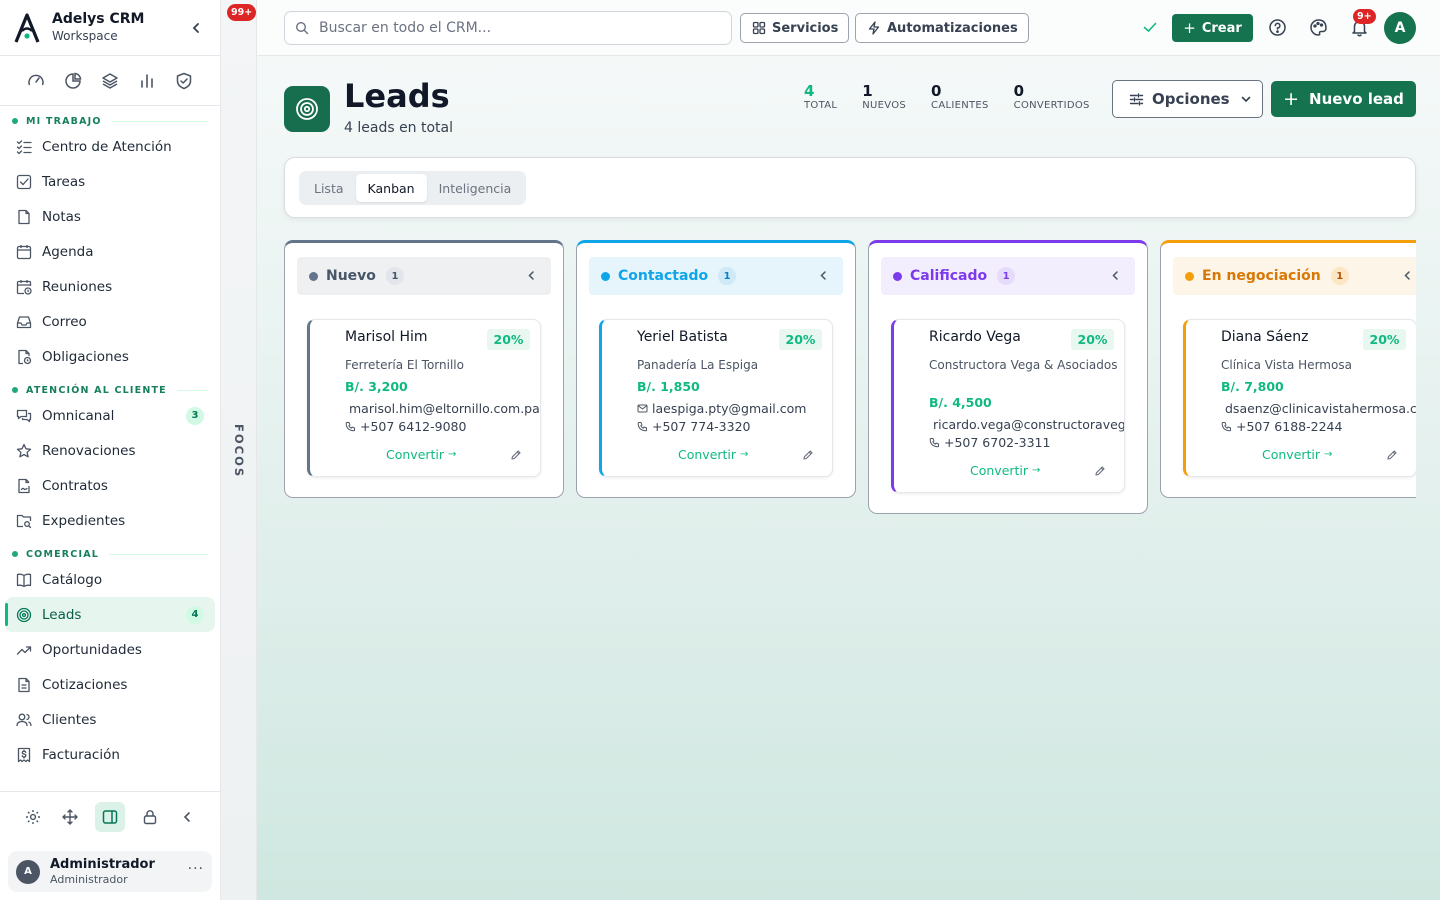 The height and width of the screenshot is (900, 1440). Describe the element at coordinates (110, 817) in the screenshot. I see `panel-layout-icon` at that location.